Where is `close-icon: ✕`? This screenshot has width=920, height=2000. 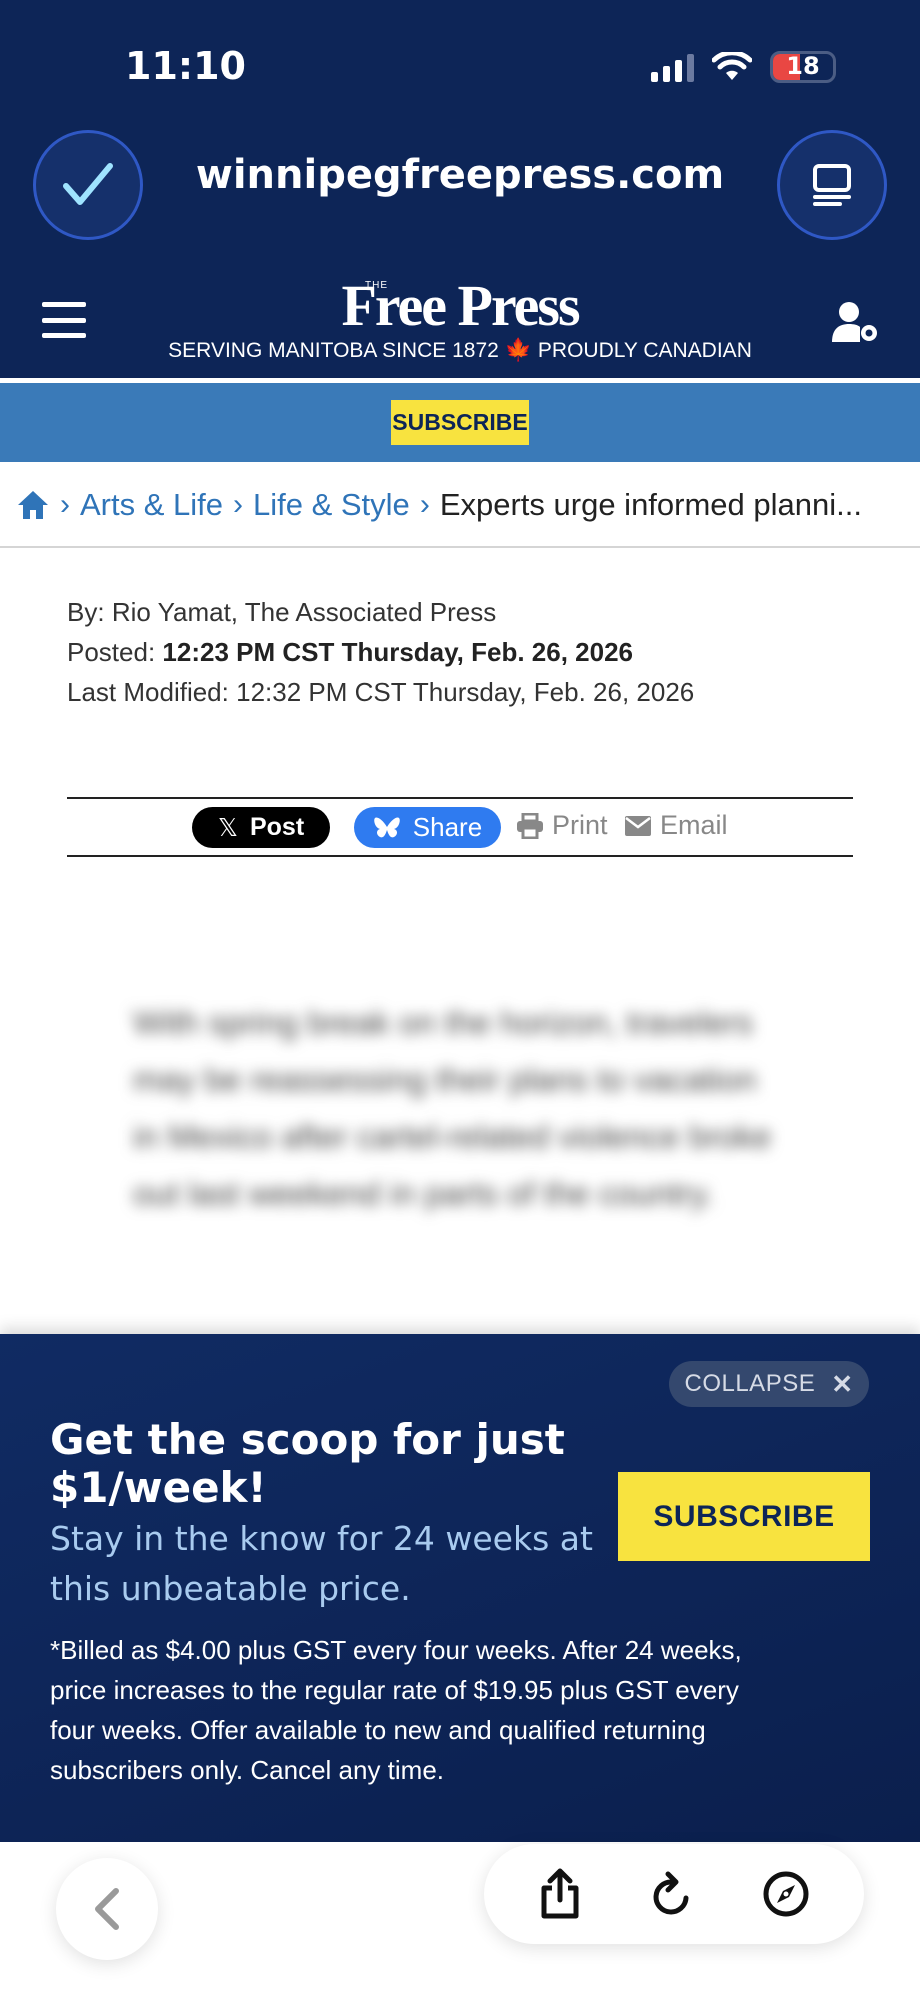
close-icon: ✕ is located at coordinates (842, 1383).